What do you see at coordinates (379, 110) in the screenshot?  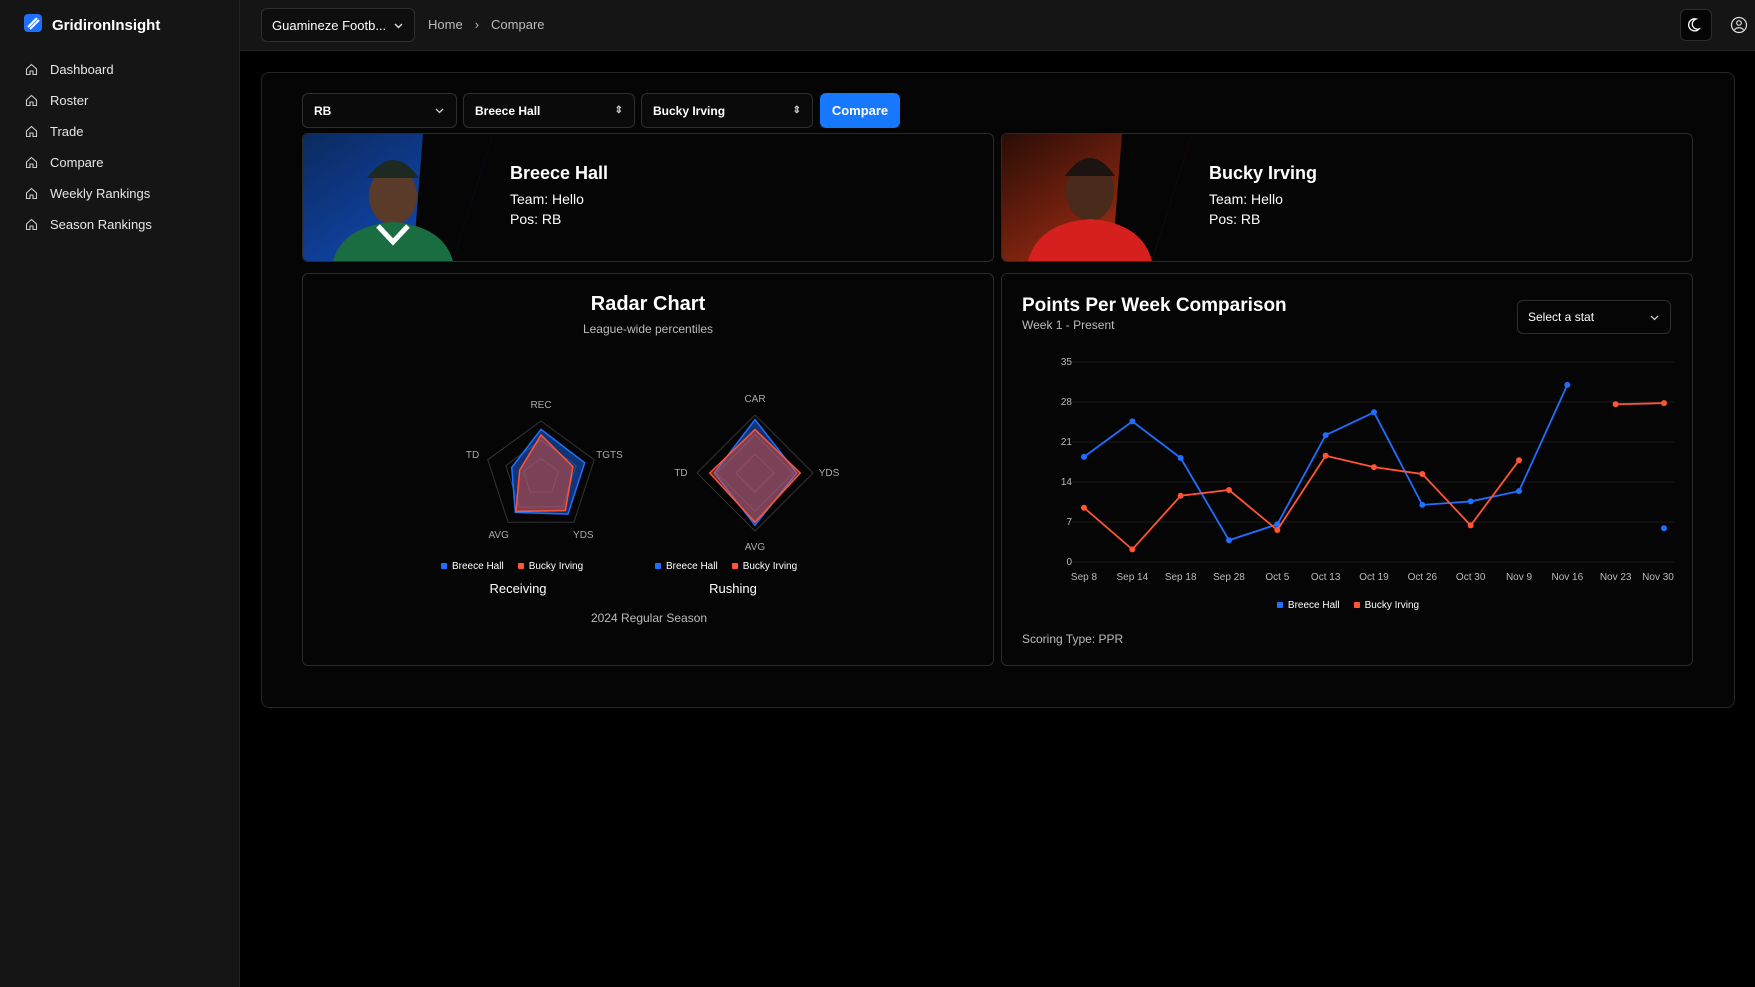 I see `position-select: RB` at bounding box center [379, 110].